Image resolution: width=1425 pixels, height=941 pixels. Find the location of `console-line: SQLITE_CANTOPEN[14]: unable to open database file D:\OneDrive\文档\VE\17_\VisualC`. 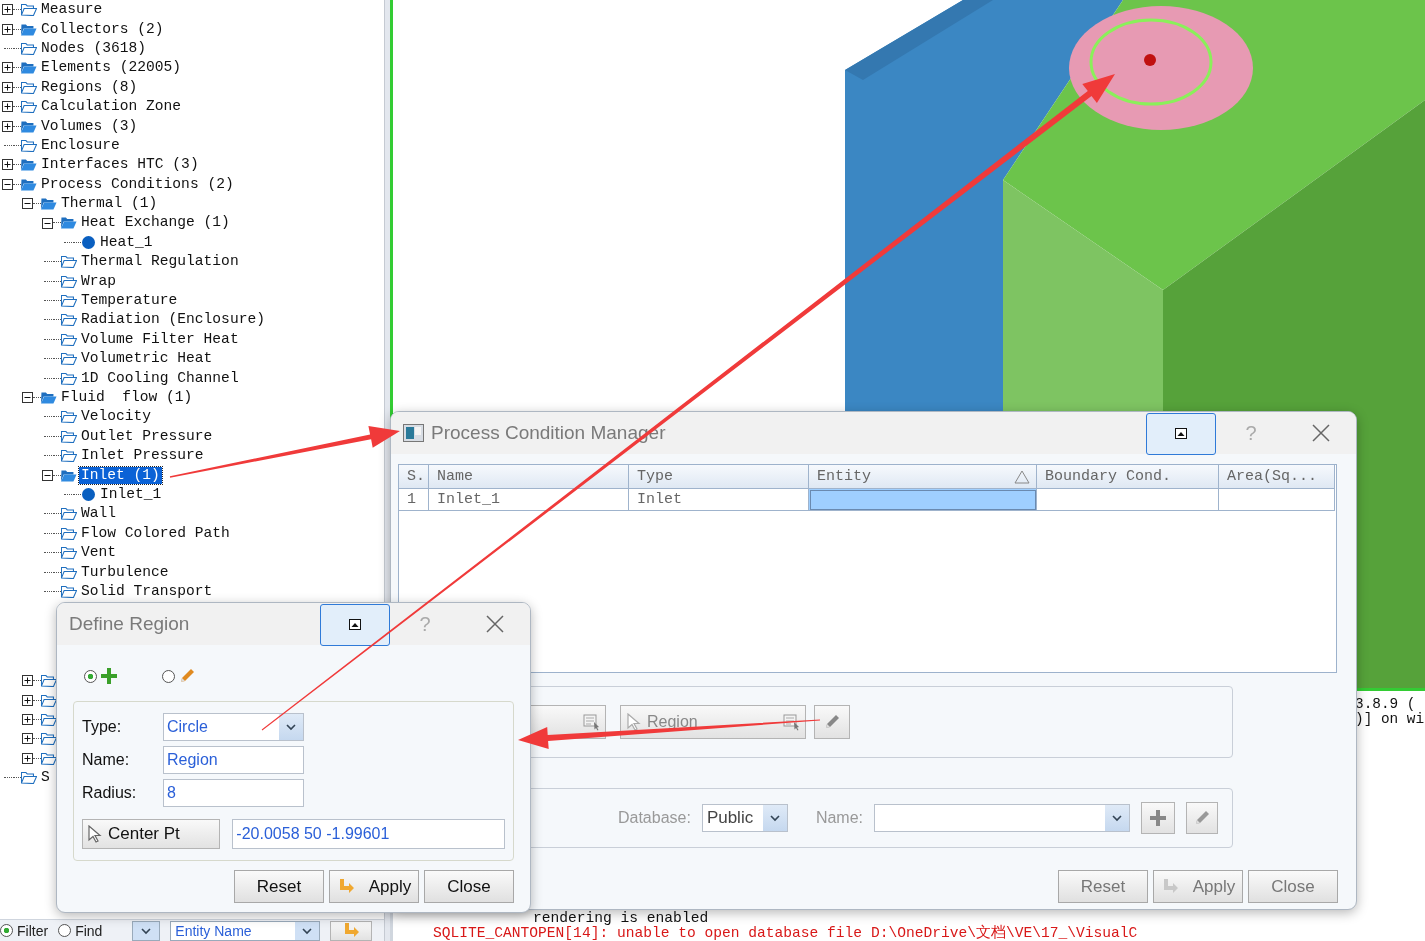

console-line: SQLITE_CANTOPEN[14]: unable to open database file D:\OneDrive\文档\VE\17_\VisualC is located at coordinates (786, 933).